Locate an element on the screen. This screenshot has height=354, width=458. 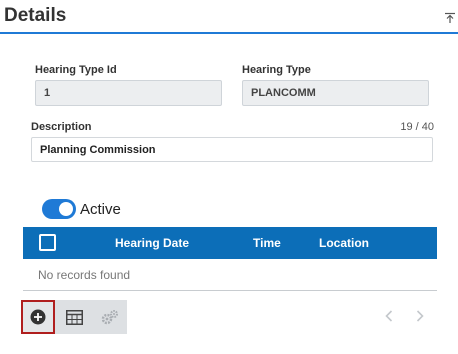
toggle-knob is located at coordinates (66, 209).